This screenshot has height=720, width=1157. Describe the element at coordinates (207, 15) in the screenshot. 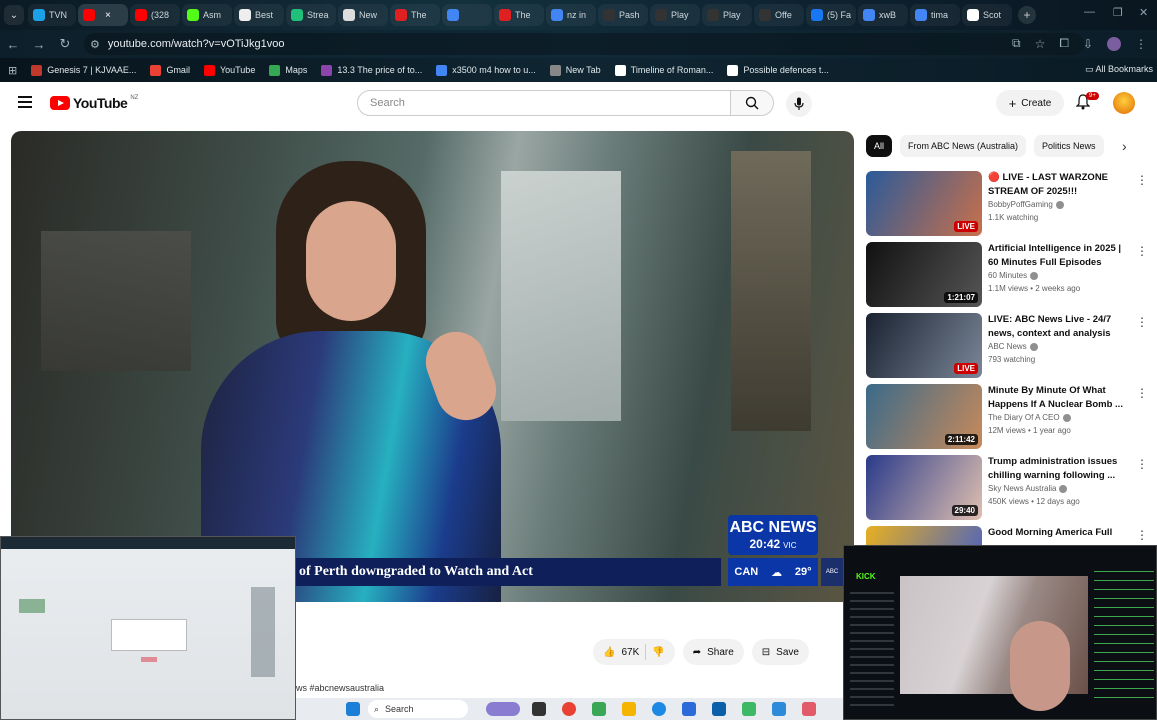

I see `browser-tab: Asm` at that location.